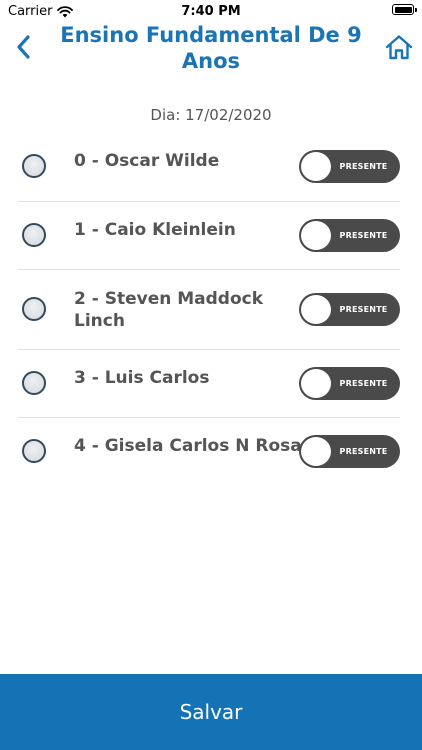 The height and width of the screenshot is (750, 422). Describe the element at coordinates (169, 310) in the screenshot. I see `student-name: 2 - Steven Maddock Linch` at that location.